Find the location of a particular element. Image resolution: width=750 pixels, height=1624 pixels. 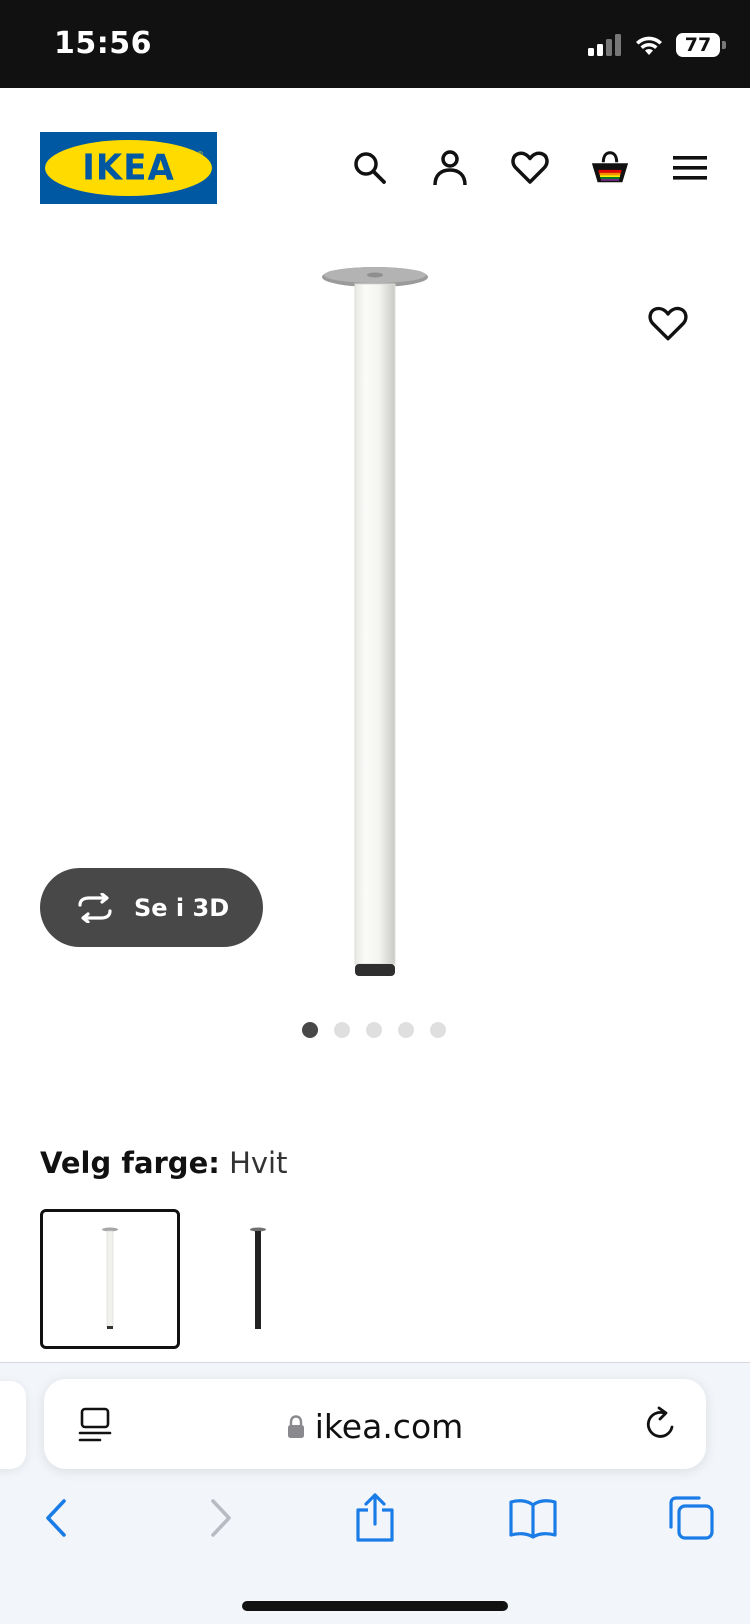

lock-icon is located at coordinates (295, 1426).